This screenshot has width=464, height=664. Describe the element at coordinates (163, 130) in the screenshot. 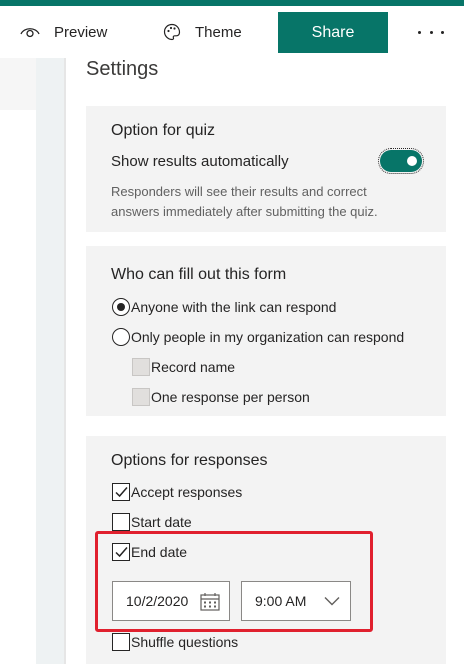

I see `quiz-heading: Option for quiz` at that location.